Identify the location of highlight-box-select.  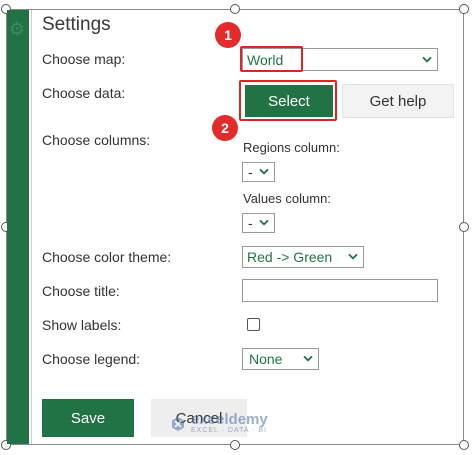
(288, 100).